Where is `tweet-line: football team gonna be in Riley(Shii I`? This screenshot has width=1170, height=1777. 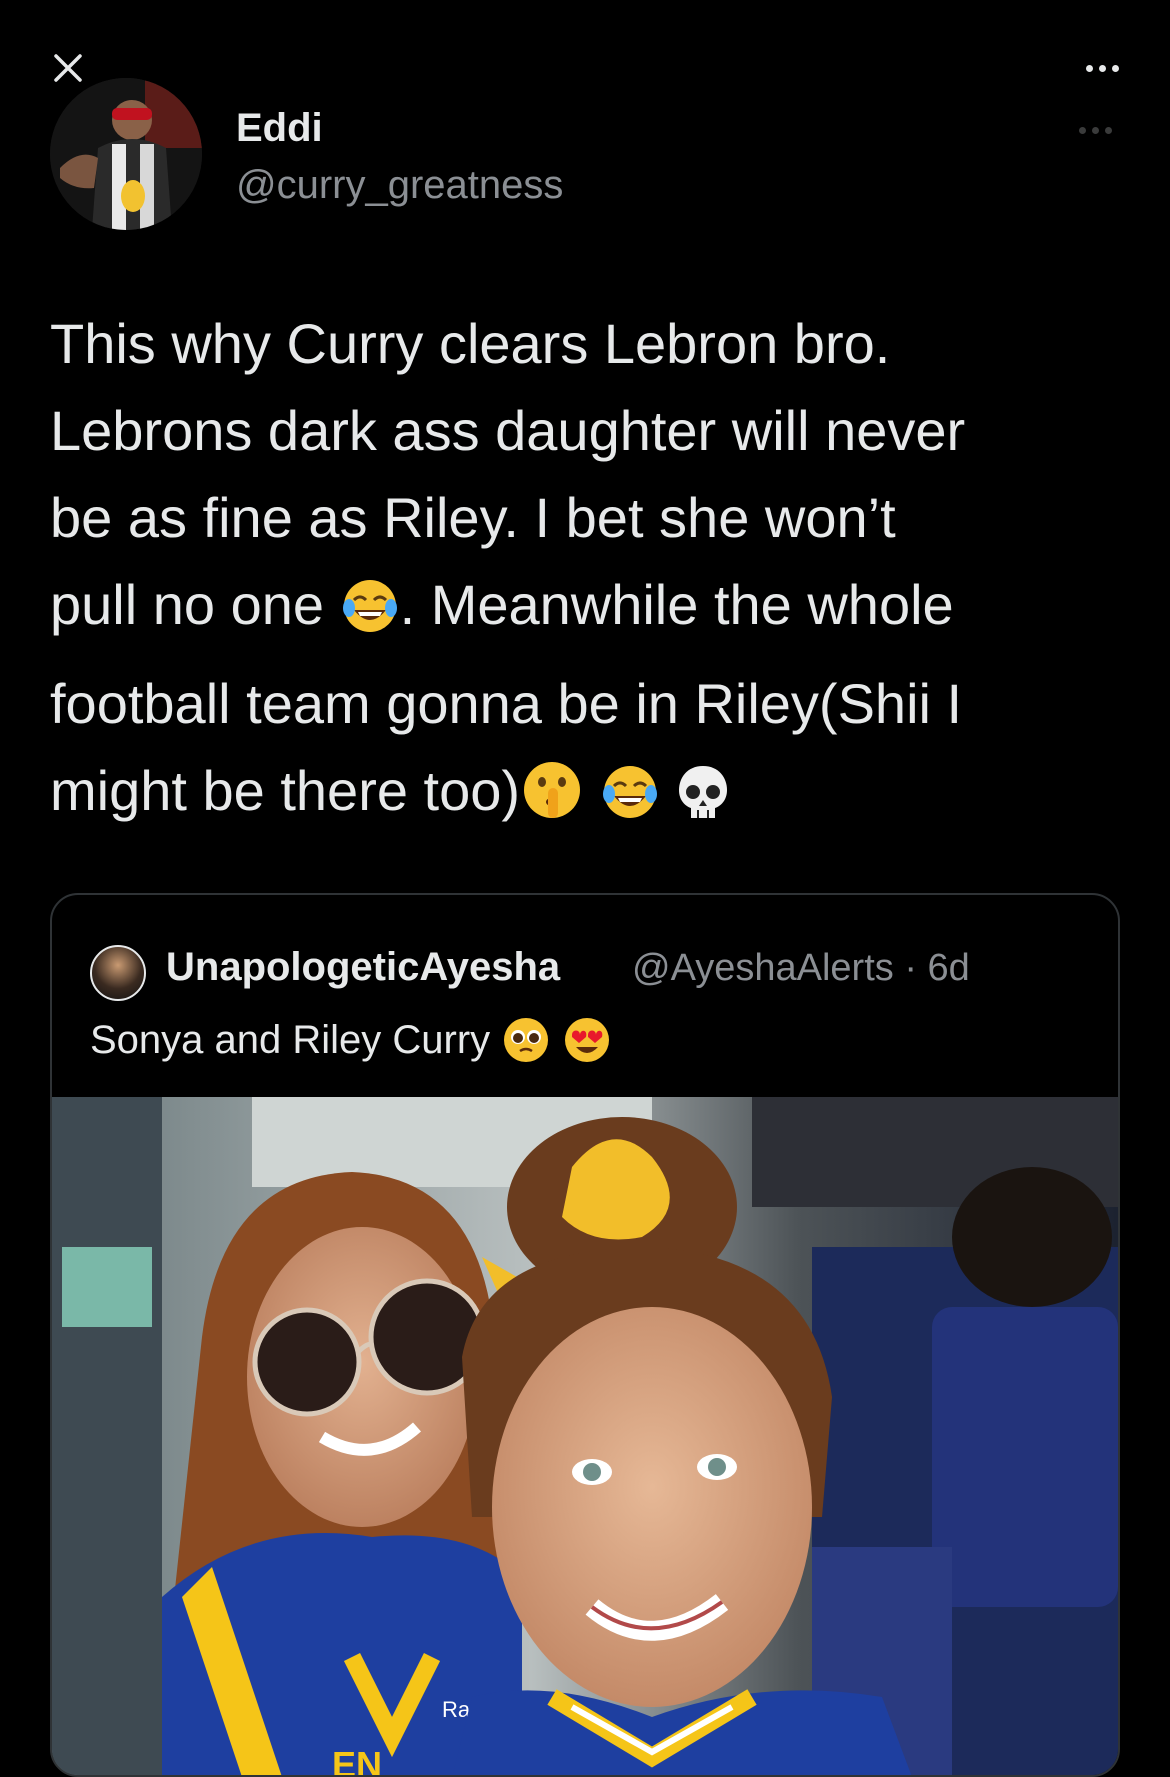 tweet-line: football team gonna be in Riley(Shii I is located at coordinates (506, 703).